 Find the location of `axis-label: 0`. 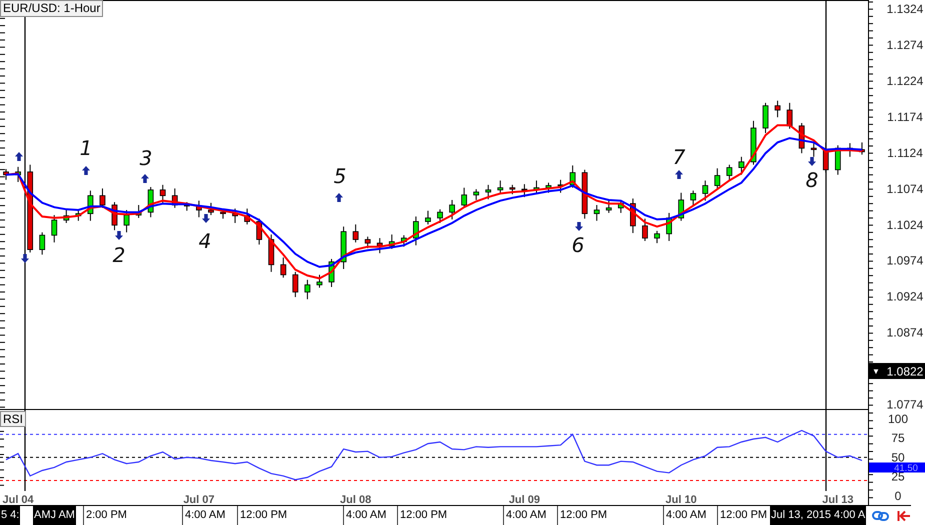

axis-label: 0 is located at coordinates (898, 495).